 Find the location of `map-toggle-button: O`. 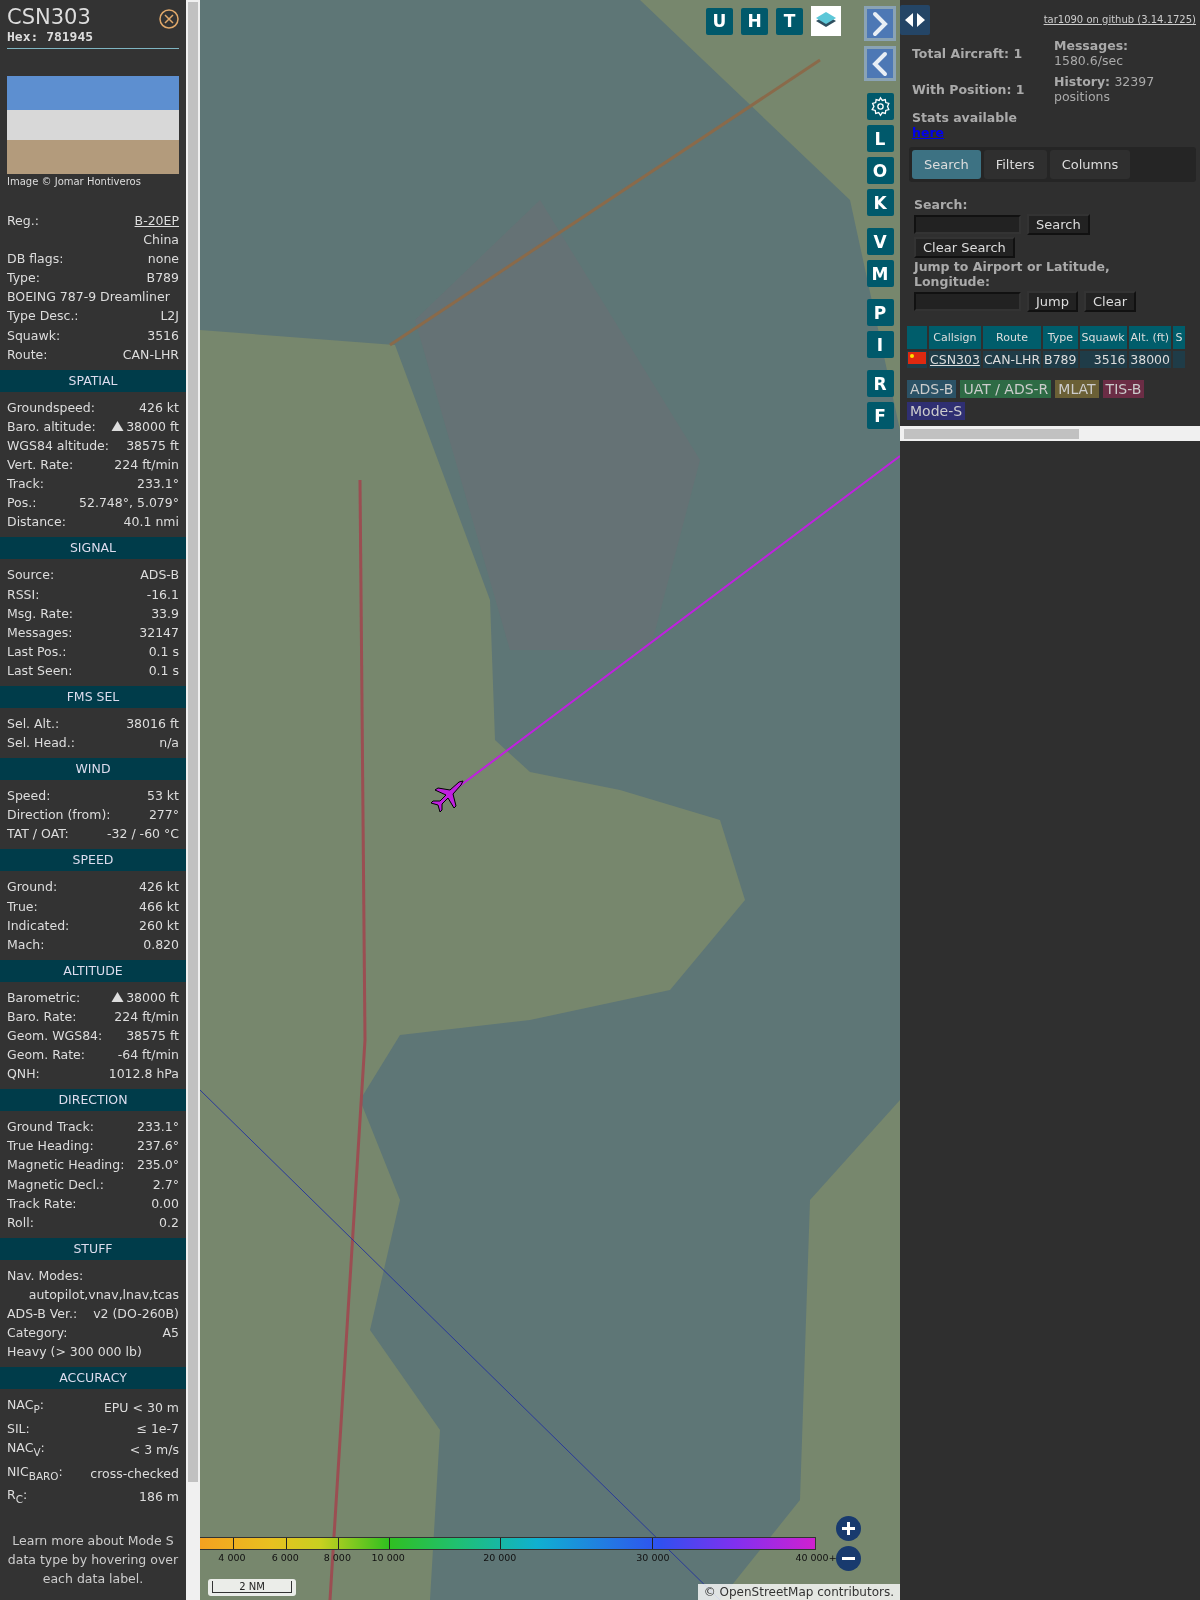

map-toggle-button: O is located at coordinates (880, 170).